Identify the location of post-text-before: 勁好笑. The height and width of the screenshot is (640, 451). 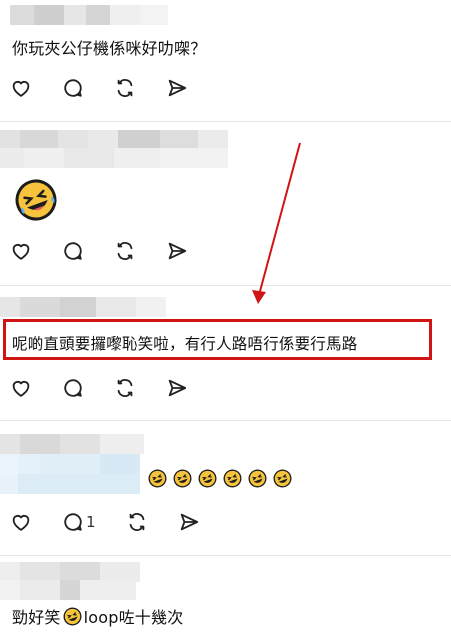
(36, 617).